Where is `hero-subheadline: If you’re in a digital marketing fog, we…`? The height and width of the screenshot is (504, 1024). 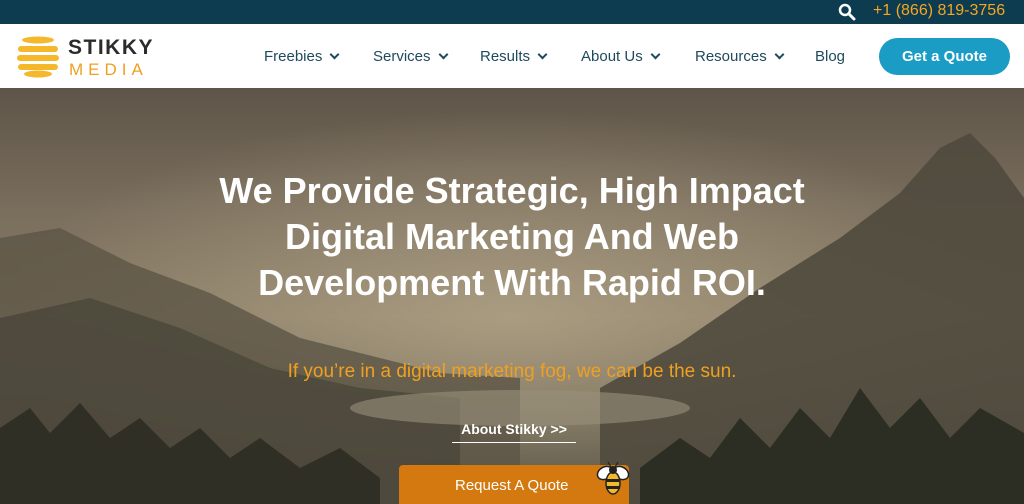 hero-subheadline: If you’re in a digital marketing fog, we… is located at coordinates (512, 371).